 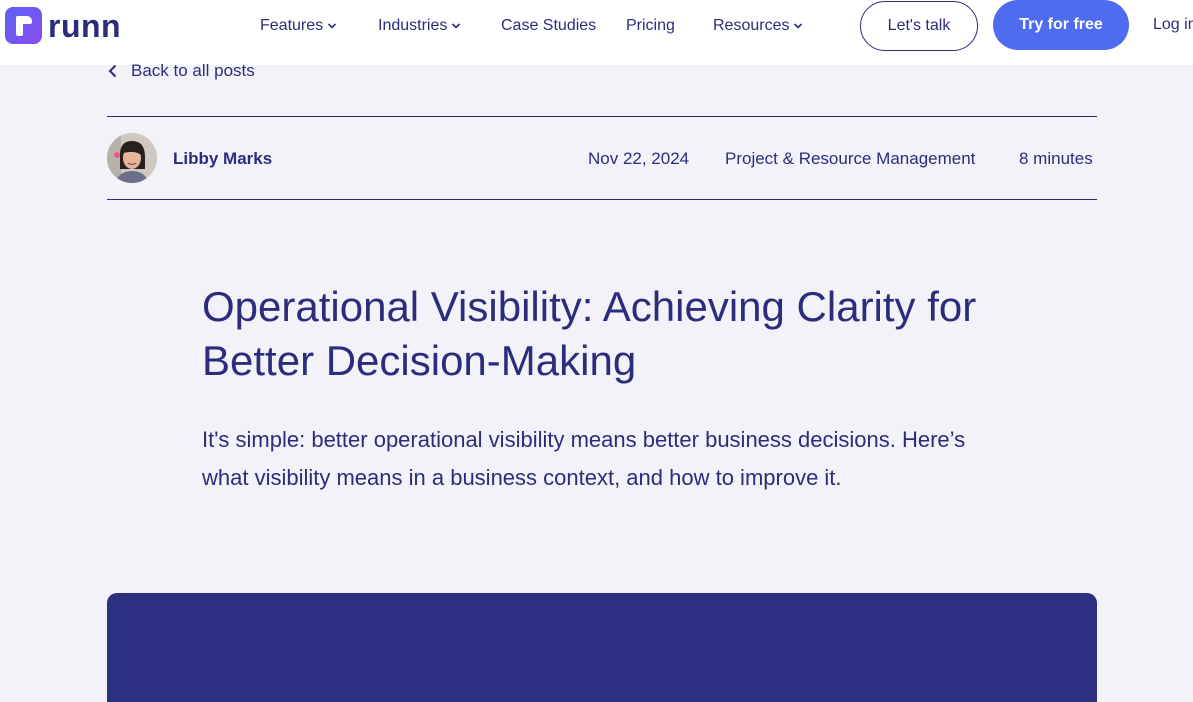 I want to click on nav-item-label: Features, so click(x=292, y=25).